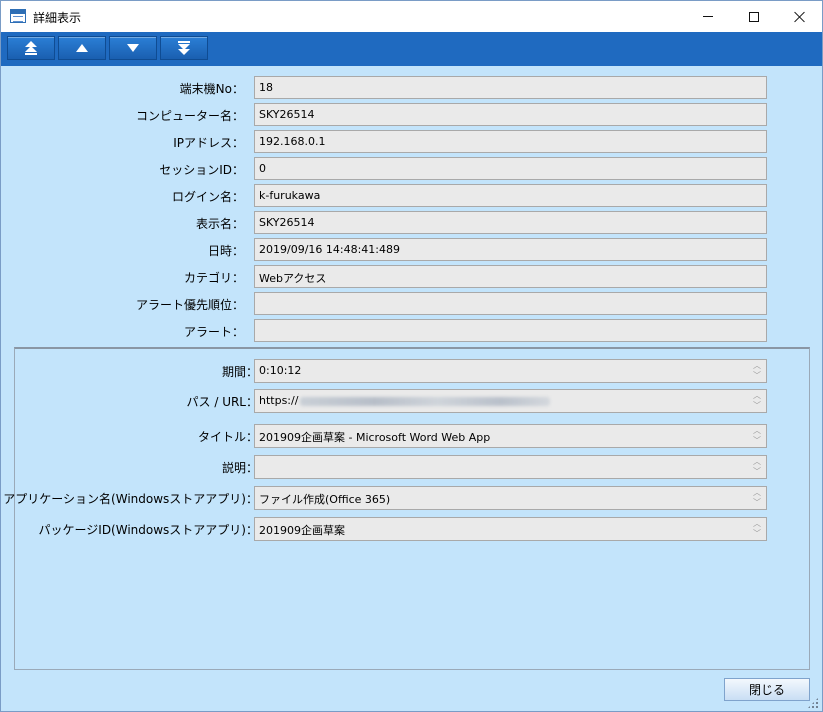 The width and height of the screenshot is (823, 712). I want to click on title-label: タイトル：, so click(227, 437).